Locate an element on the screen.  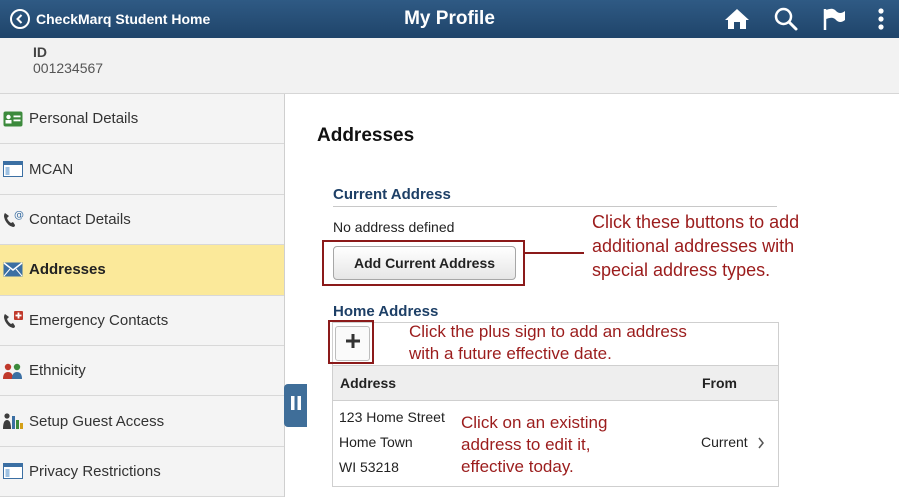
annotation-line: special address types. is located at coordinates (681, 270).